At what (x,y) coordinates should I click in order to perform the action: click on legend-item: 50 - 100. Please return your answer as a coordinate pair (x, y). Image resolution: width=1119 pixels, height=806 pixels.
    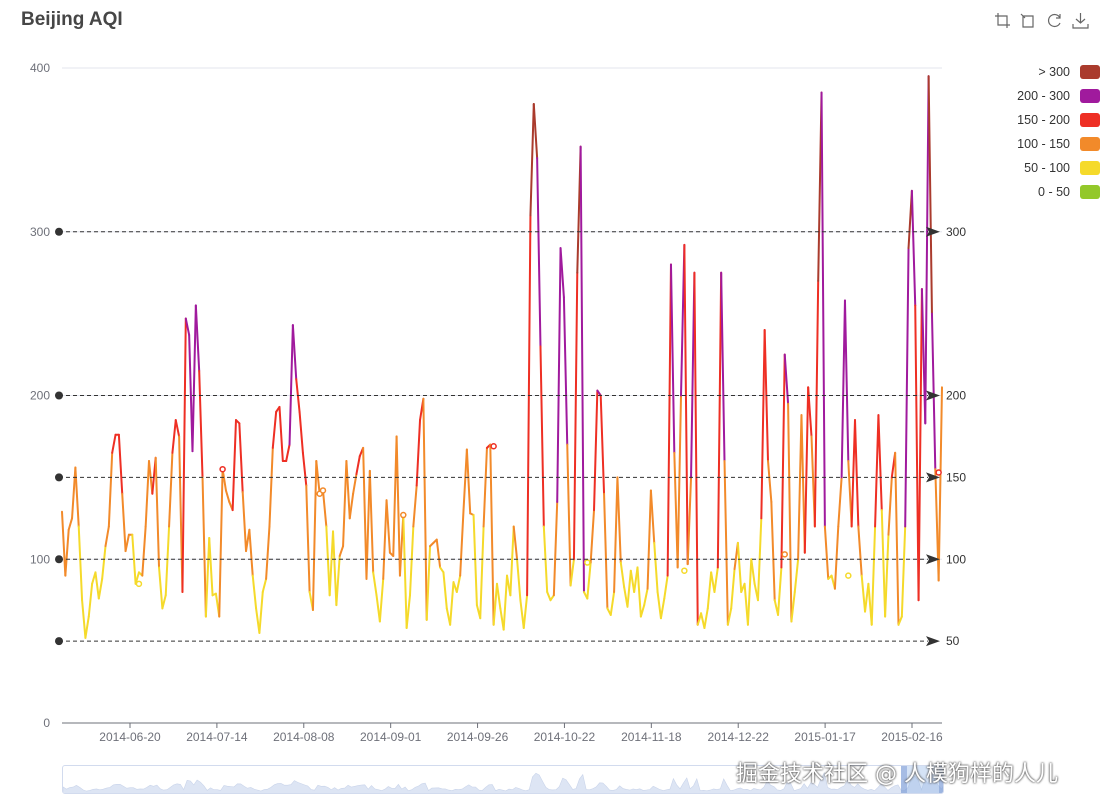
    Looking at the image, I should click on (1045, 168).